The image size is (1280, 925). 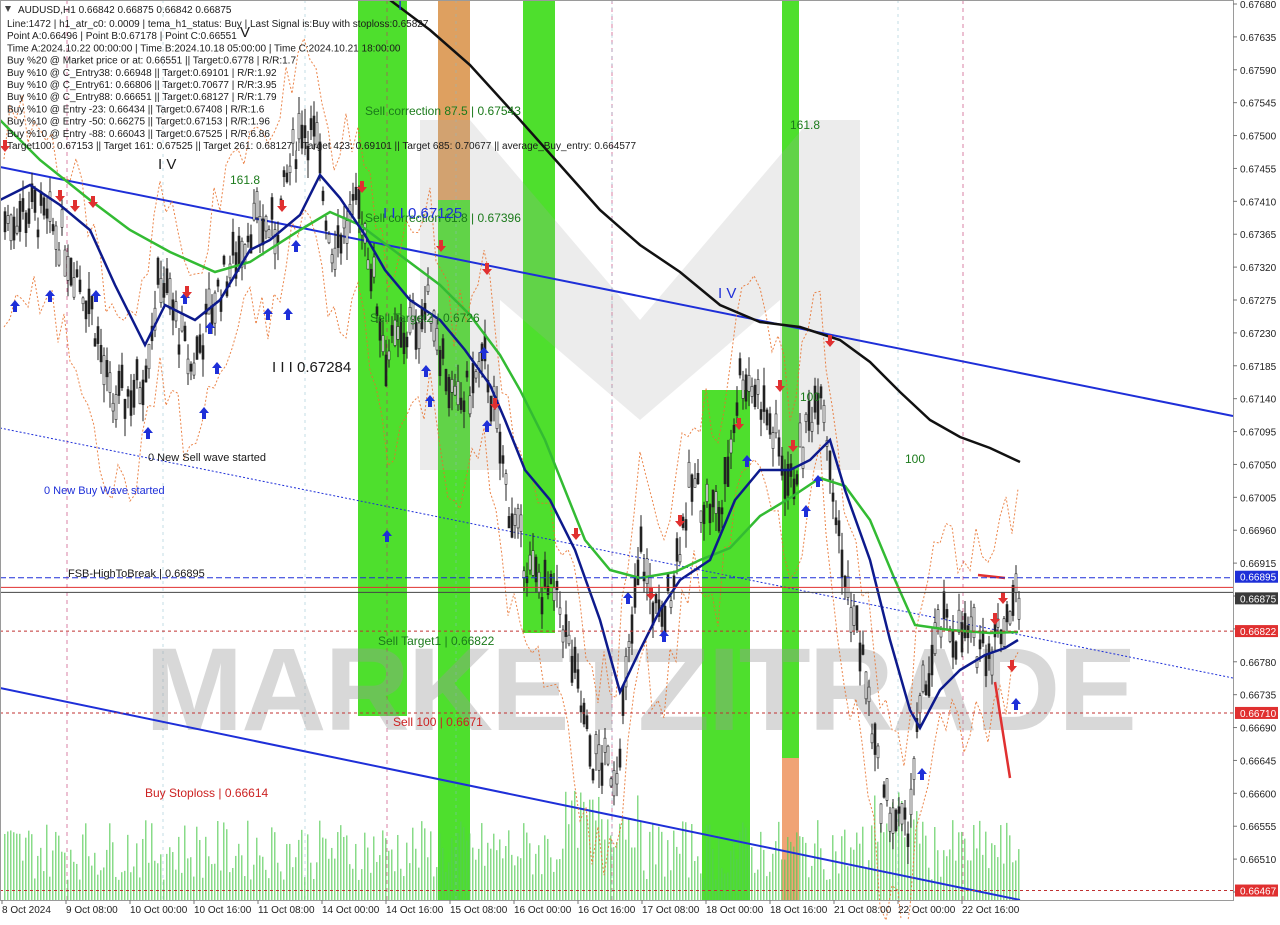 I want to click on time-tick-label: 14 Oct 16:00, so click(x=415, y=910).